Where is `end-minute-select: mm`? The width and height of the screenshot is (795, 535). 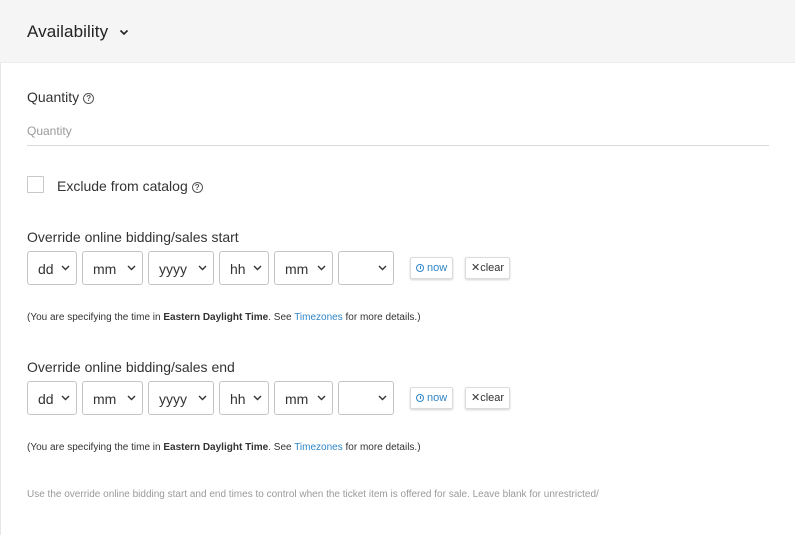 end-minute-select: mm is located at coordinates (303, 398).